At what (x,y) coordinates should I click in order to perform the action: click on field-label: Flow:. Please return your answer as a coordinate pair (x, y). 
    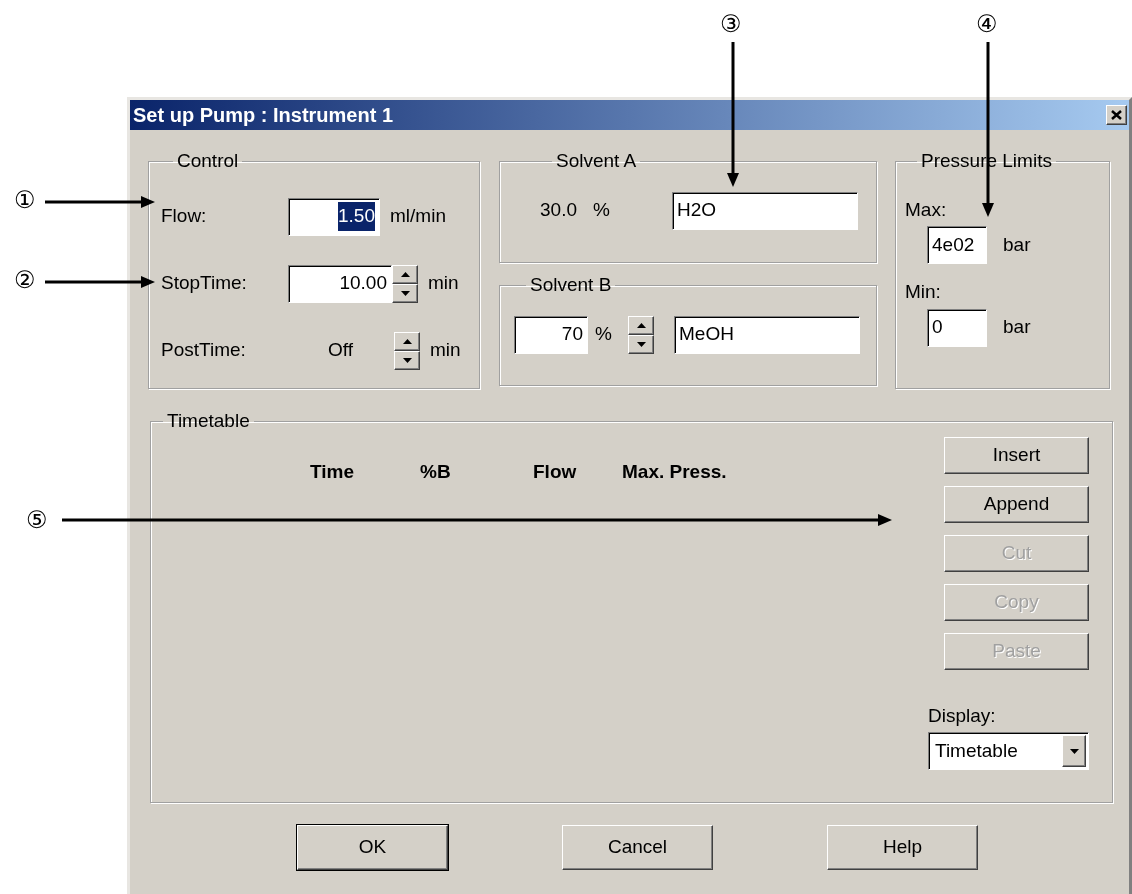
    Looking at the image, I should click on (184, 216).